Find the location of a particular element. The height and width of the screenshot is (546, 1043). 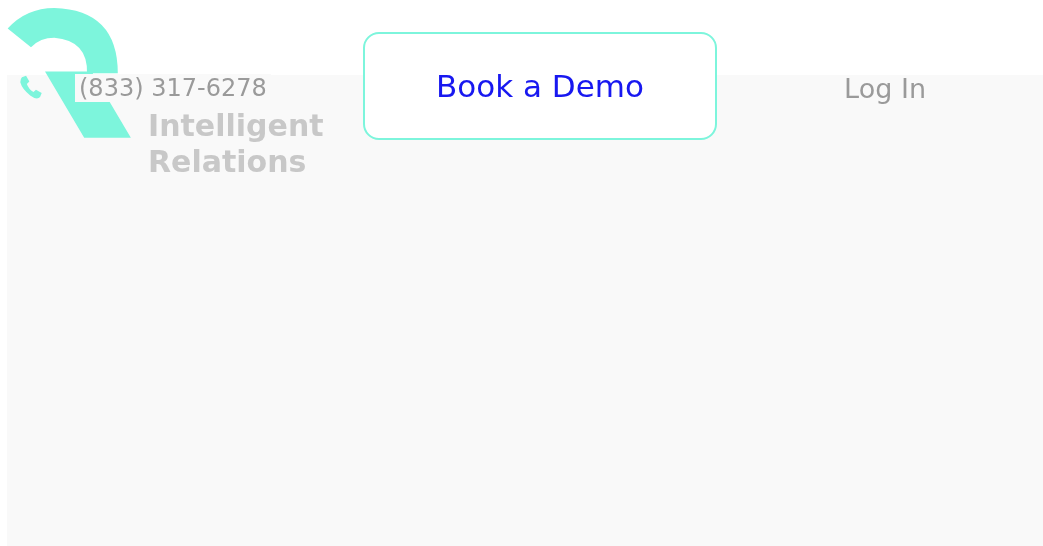

phone-number: (833) 317-6278 is located at coordinates (173, 88).